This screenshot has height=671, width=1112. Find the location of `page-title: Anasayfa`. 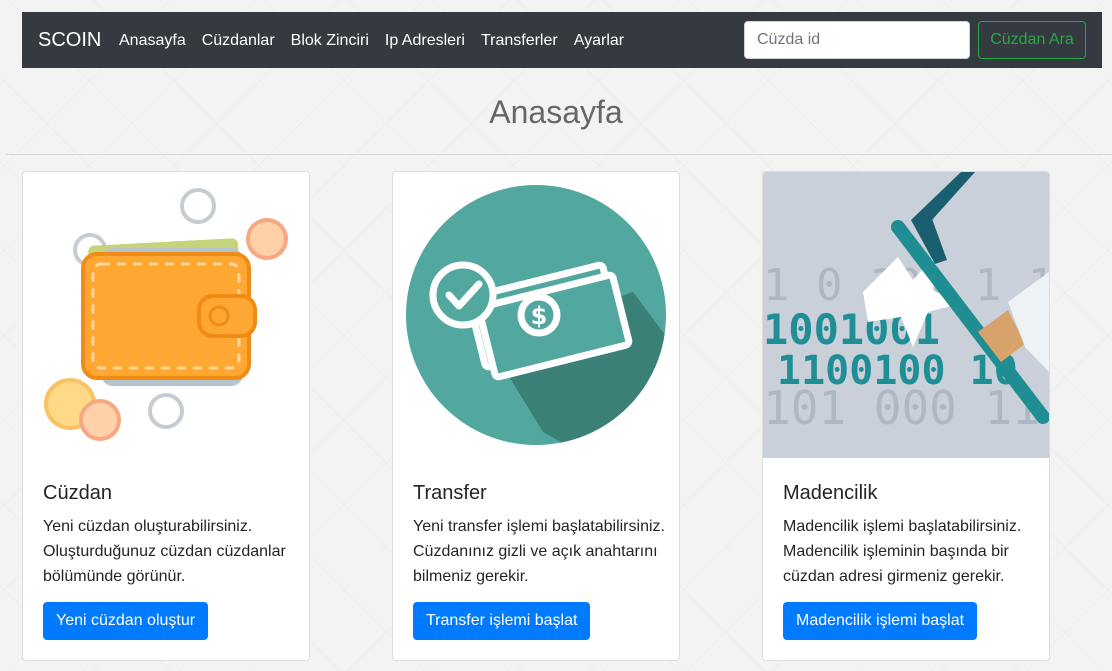

page-title: Anasayfa is located at coordinates (556, 112).